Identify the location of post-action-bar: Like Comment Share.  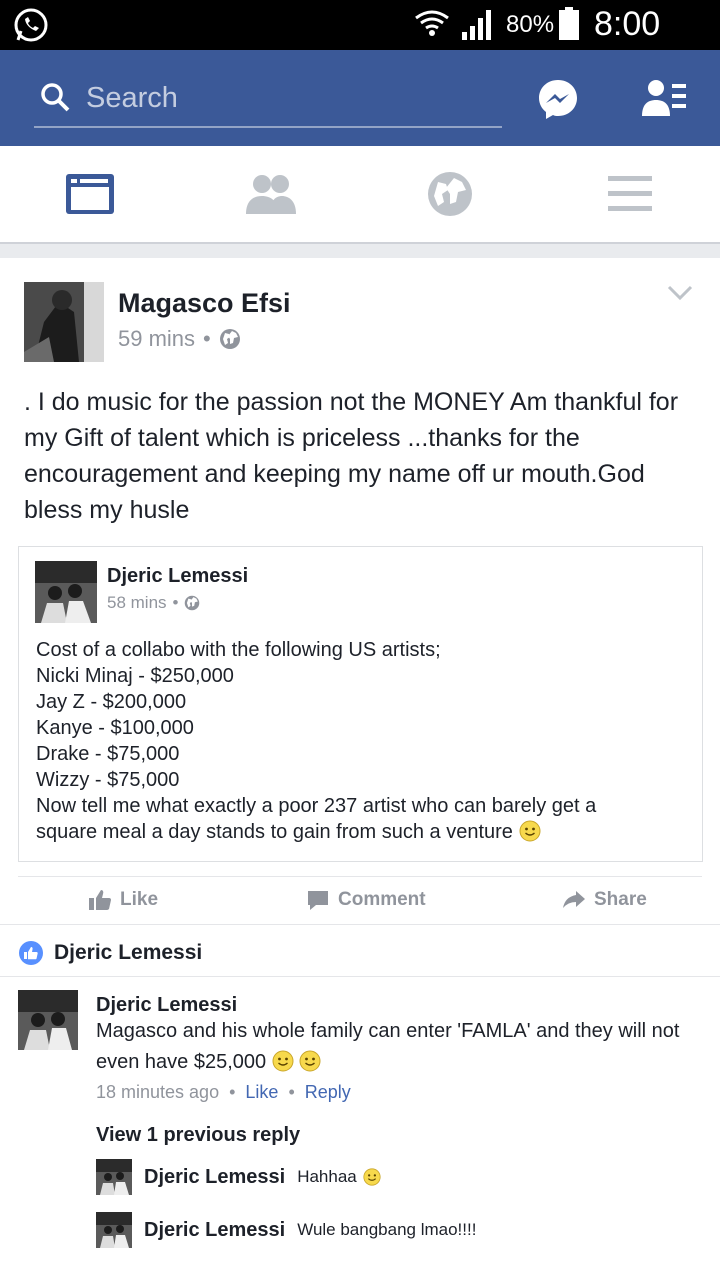
(360, 900).